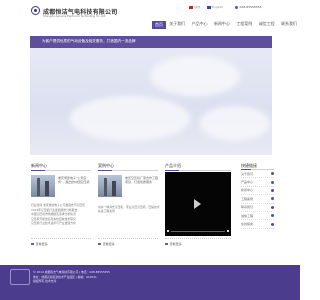 The height and width of the screenshot is (300, 320). Describe the element at coordinates (257, 224) in the screenshot. I see `quick-link-item: 在线留言` at that location.